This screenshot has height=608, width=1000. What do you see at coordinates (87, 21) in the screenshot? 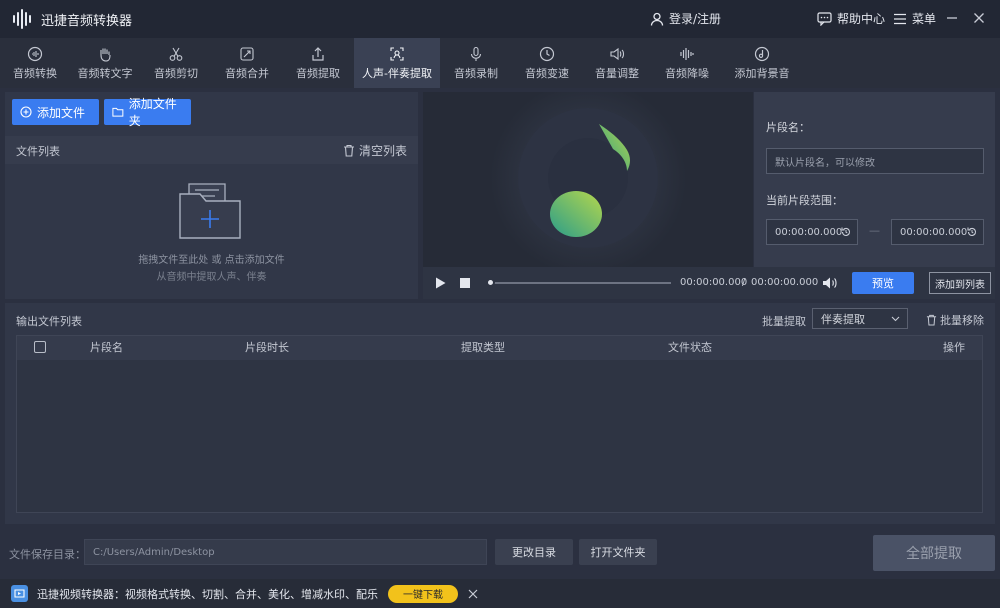
I see `app-title: 迅捷音频转换器` at bounding box center [87, 21].